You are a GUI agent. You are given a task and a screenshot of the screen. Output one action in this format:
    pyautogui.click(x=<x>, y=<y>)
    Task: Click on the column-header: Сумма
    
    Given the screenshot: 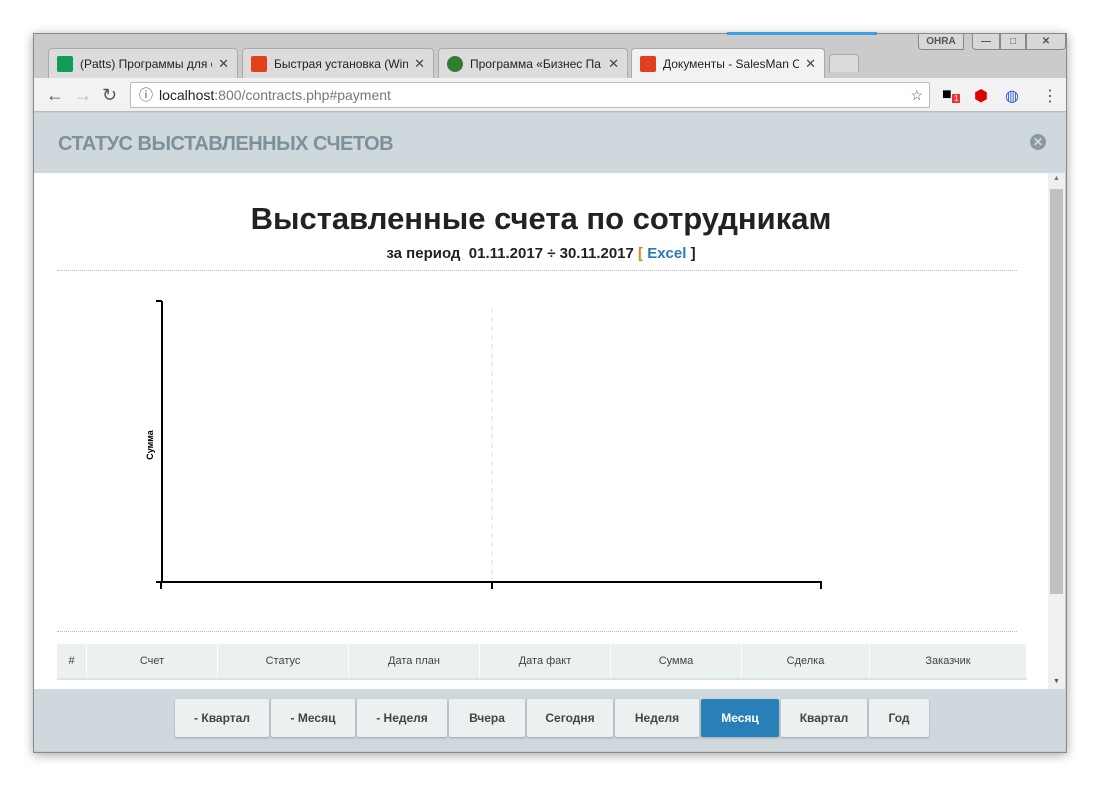 What is the action you would take?
    pyautogui.click(x=676, y=661)
    